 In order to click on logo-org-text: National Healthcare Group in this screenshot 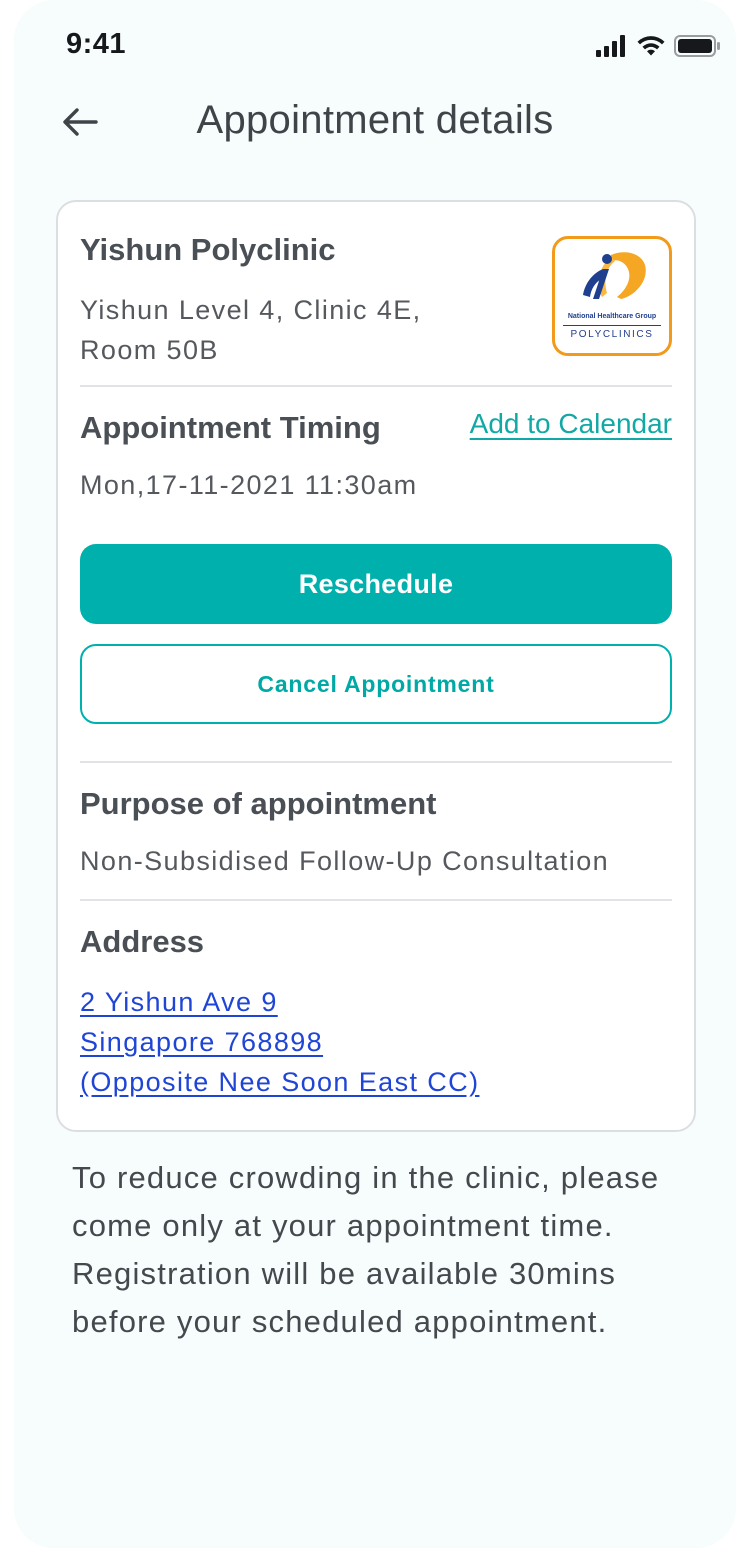, I will do `click(612, 316)`.